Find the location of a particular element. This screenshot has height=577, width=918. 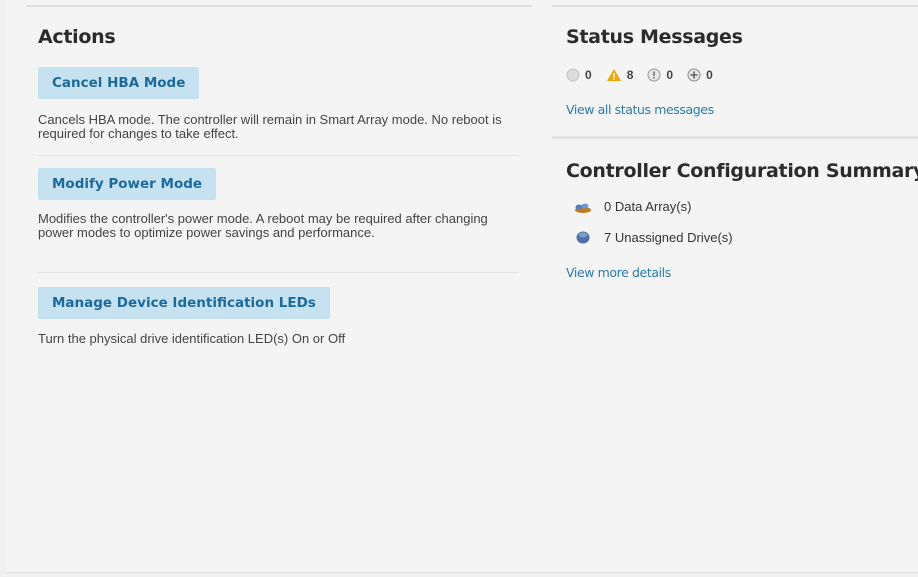

configuration-summary-heading: Controller Configuration Summary is located at coordinates (742, 171).